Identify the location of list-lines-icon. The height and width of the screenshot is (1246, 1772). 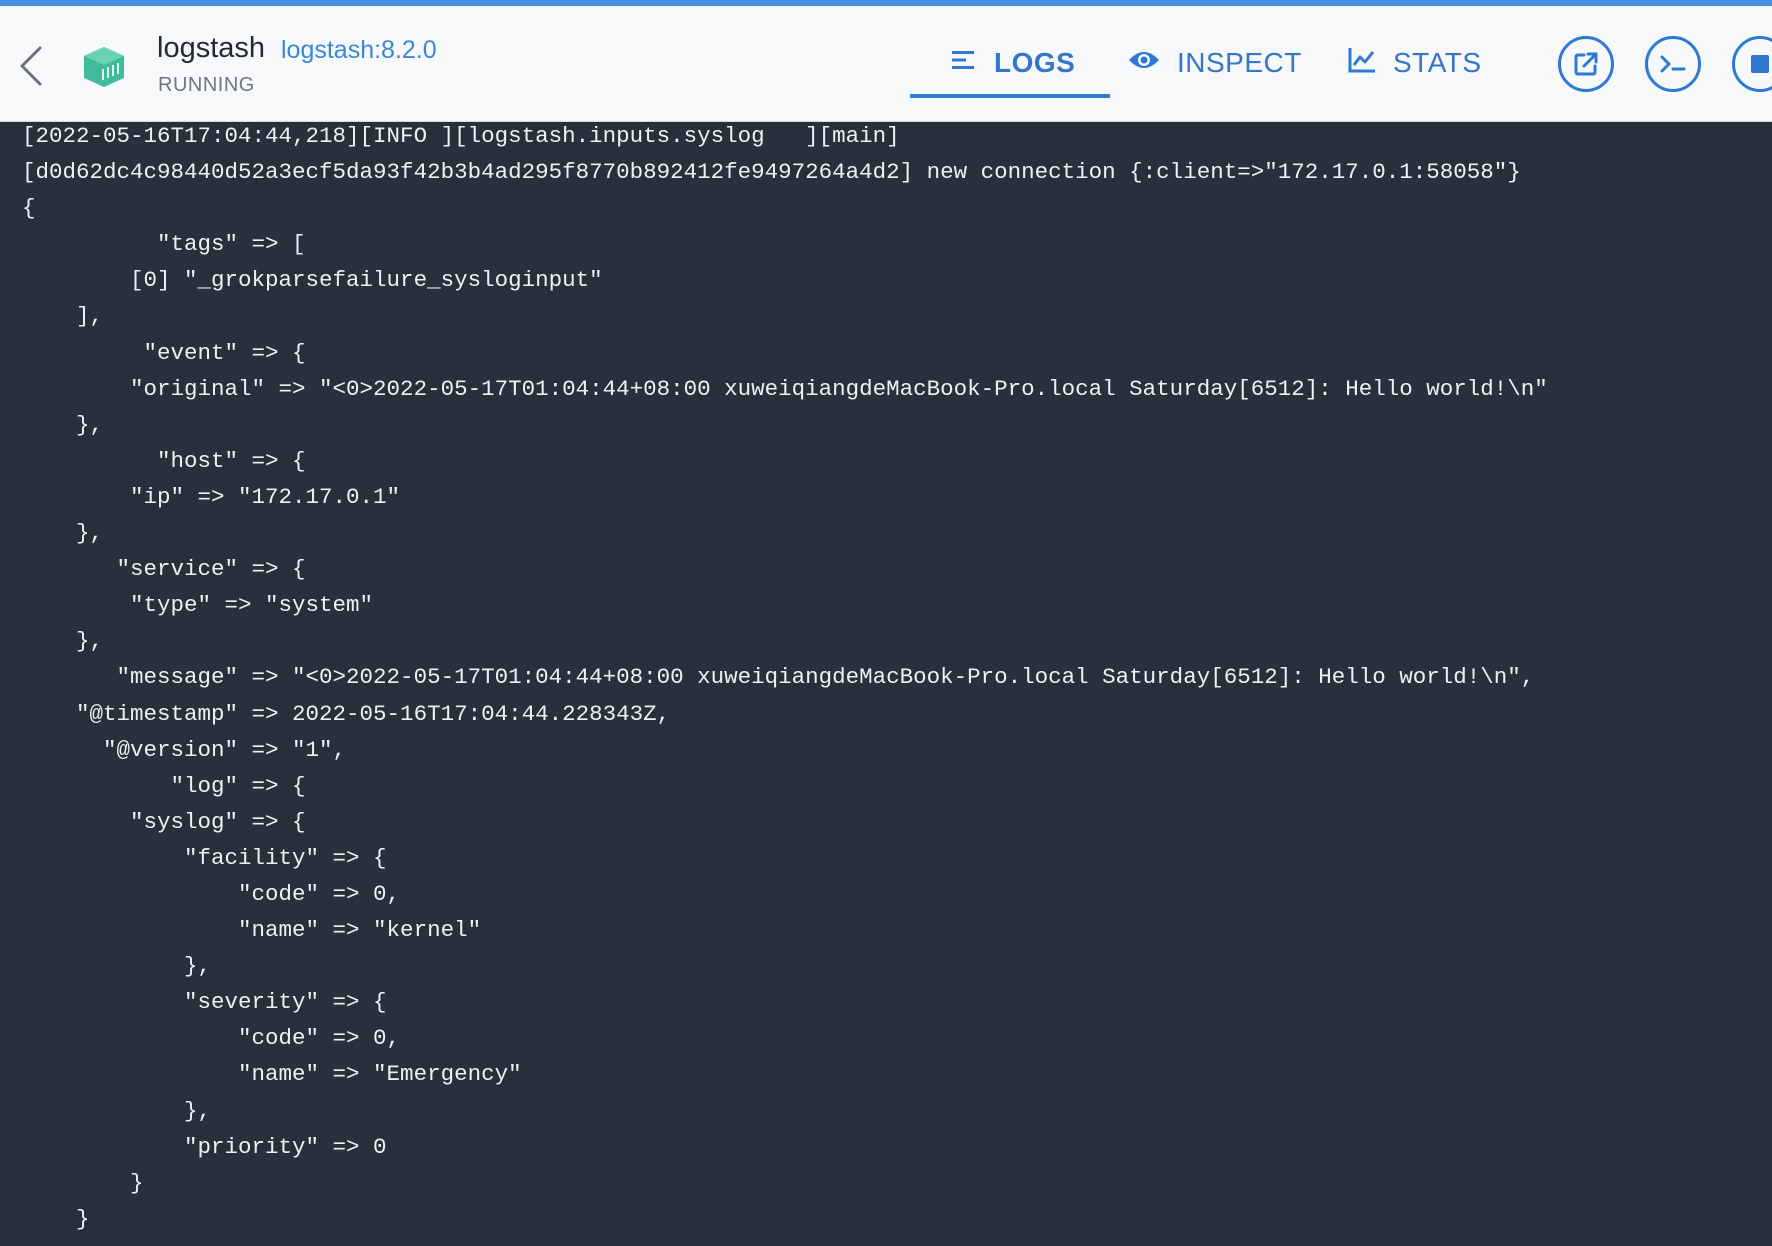
(964, 63).